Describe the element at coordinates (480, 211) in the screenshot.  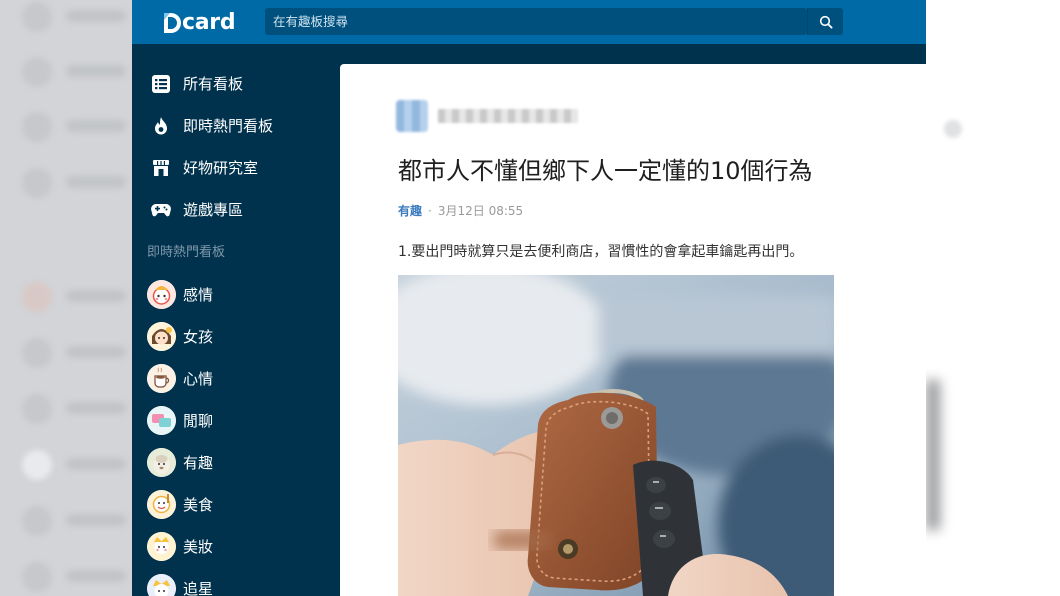
I see `post-date: 3月12日 08:55` at that location.